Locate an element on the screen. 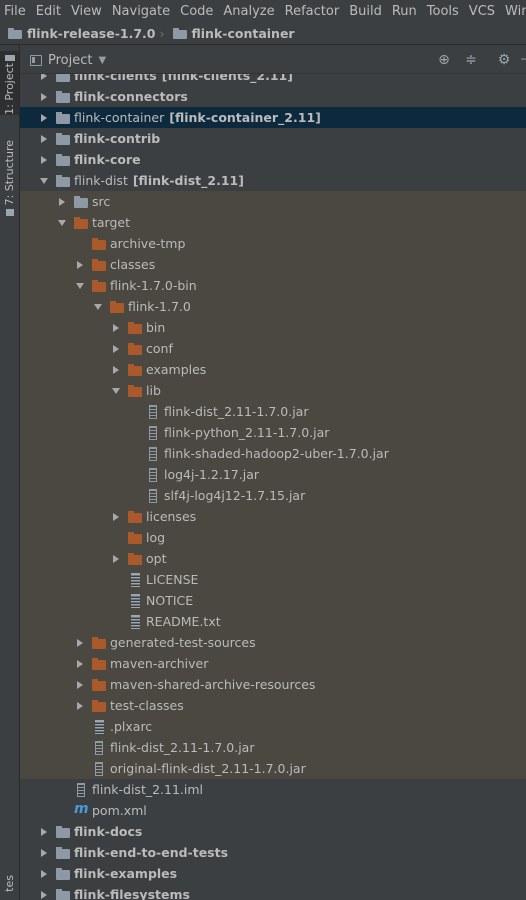 This screenshot has width=526, height=900. tree-row: flink-dist_2.11.iml is located at coordinates (273, 789).